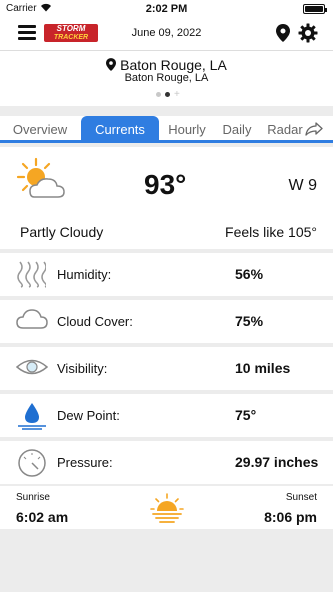 Image resolution: width=333 pixels, height=592 pixels. Describe the element at coordinates (32, 465) in the screenshot. I see `pressure-gauge-icon` at that location.